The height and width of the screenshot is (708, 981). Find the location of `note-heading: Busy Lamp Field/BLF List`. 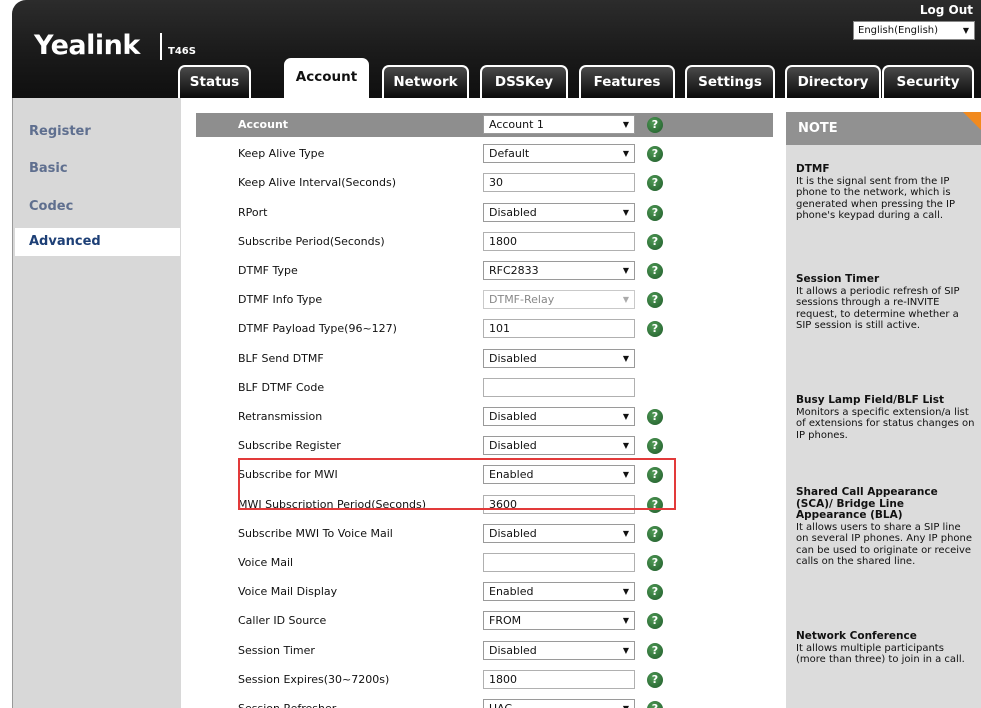

note-heading: Busy Lamp Field/BLF List is located at coordinates (870, 400).